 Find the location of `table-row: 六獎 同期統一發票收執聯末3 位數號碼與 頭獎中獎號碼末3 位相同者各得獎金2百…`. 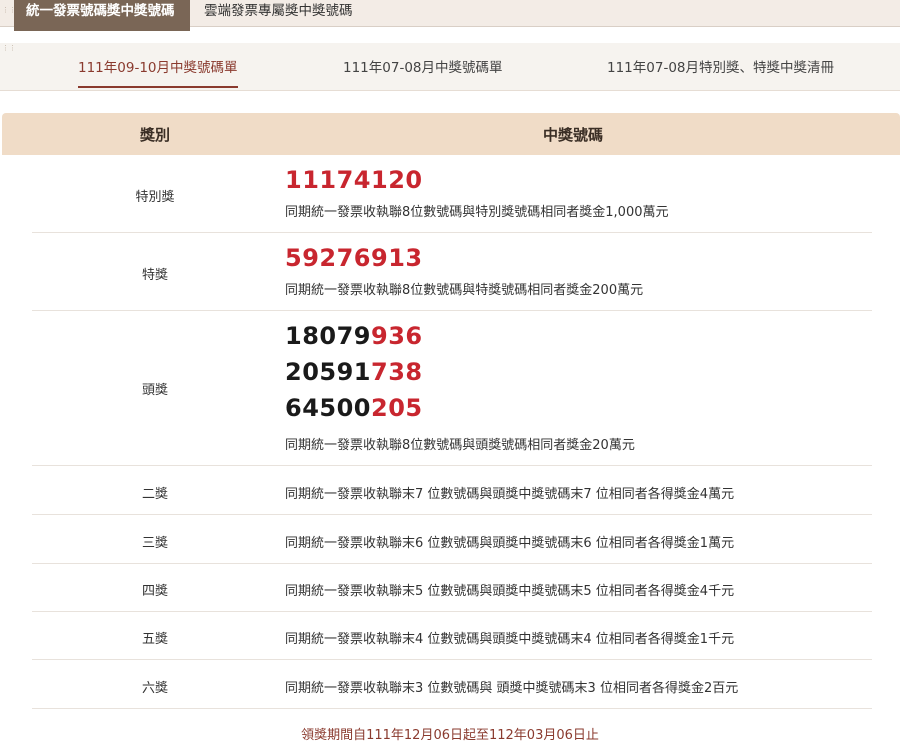

table-row: 六獎 同期統一發票收執聯末3 位數號碼與 頭獎中獎號碼末3 位相同者各得獎金2百… is located at coordinates (452, 684).